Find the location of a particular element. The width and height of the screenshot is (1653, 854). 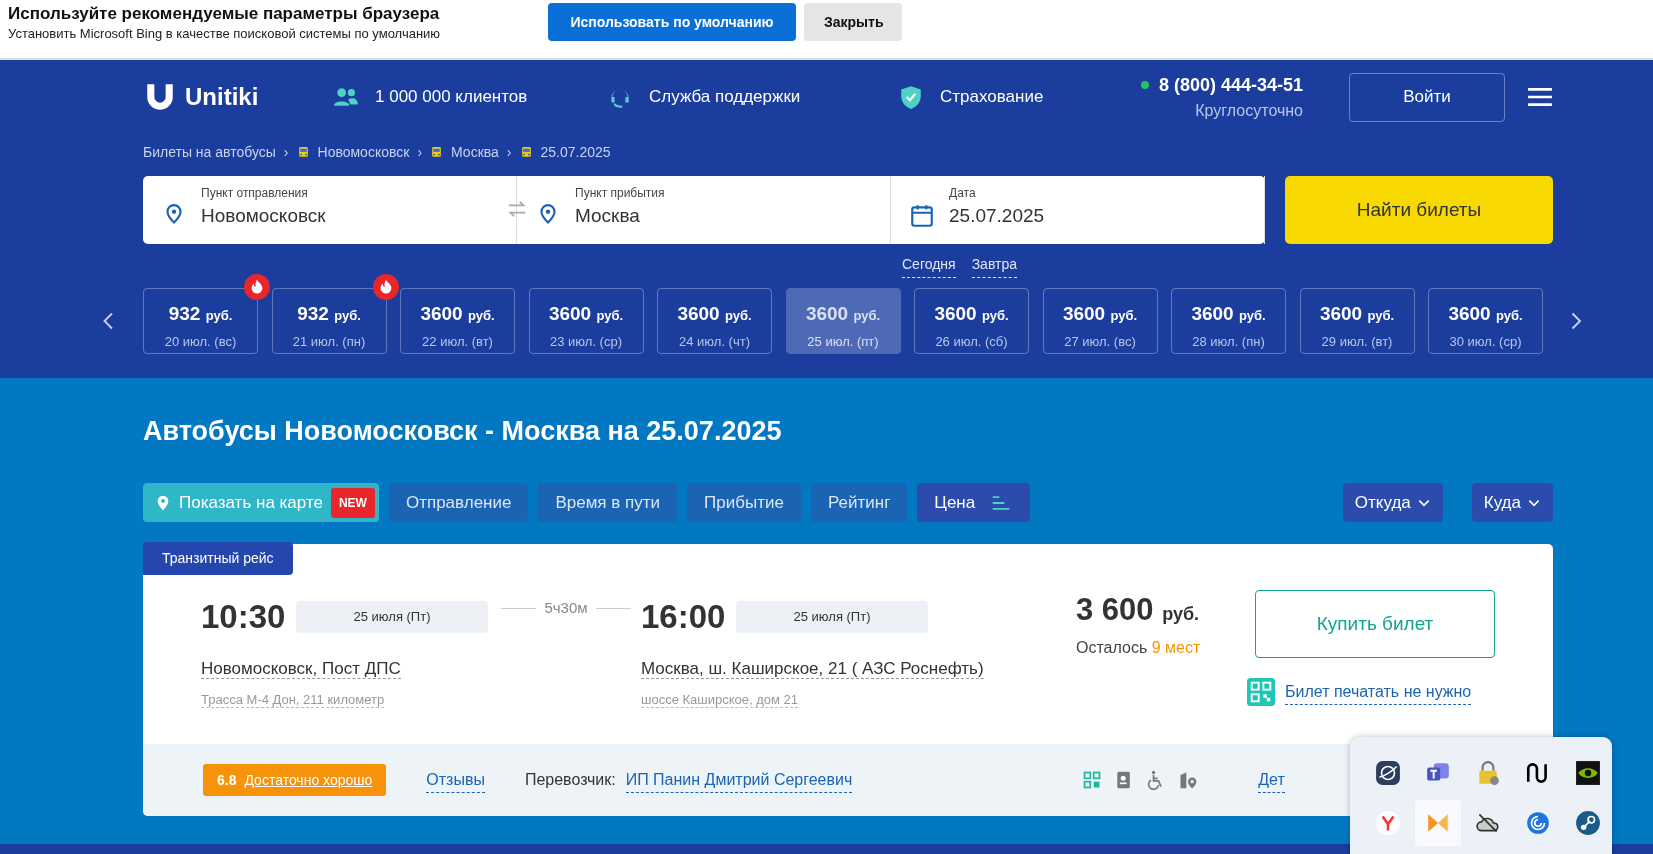

breadcrumb-link: 25.07.2025 is located at coordinates (575, 152).